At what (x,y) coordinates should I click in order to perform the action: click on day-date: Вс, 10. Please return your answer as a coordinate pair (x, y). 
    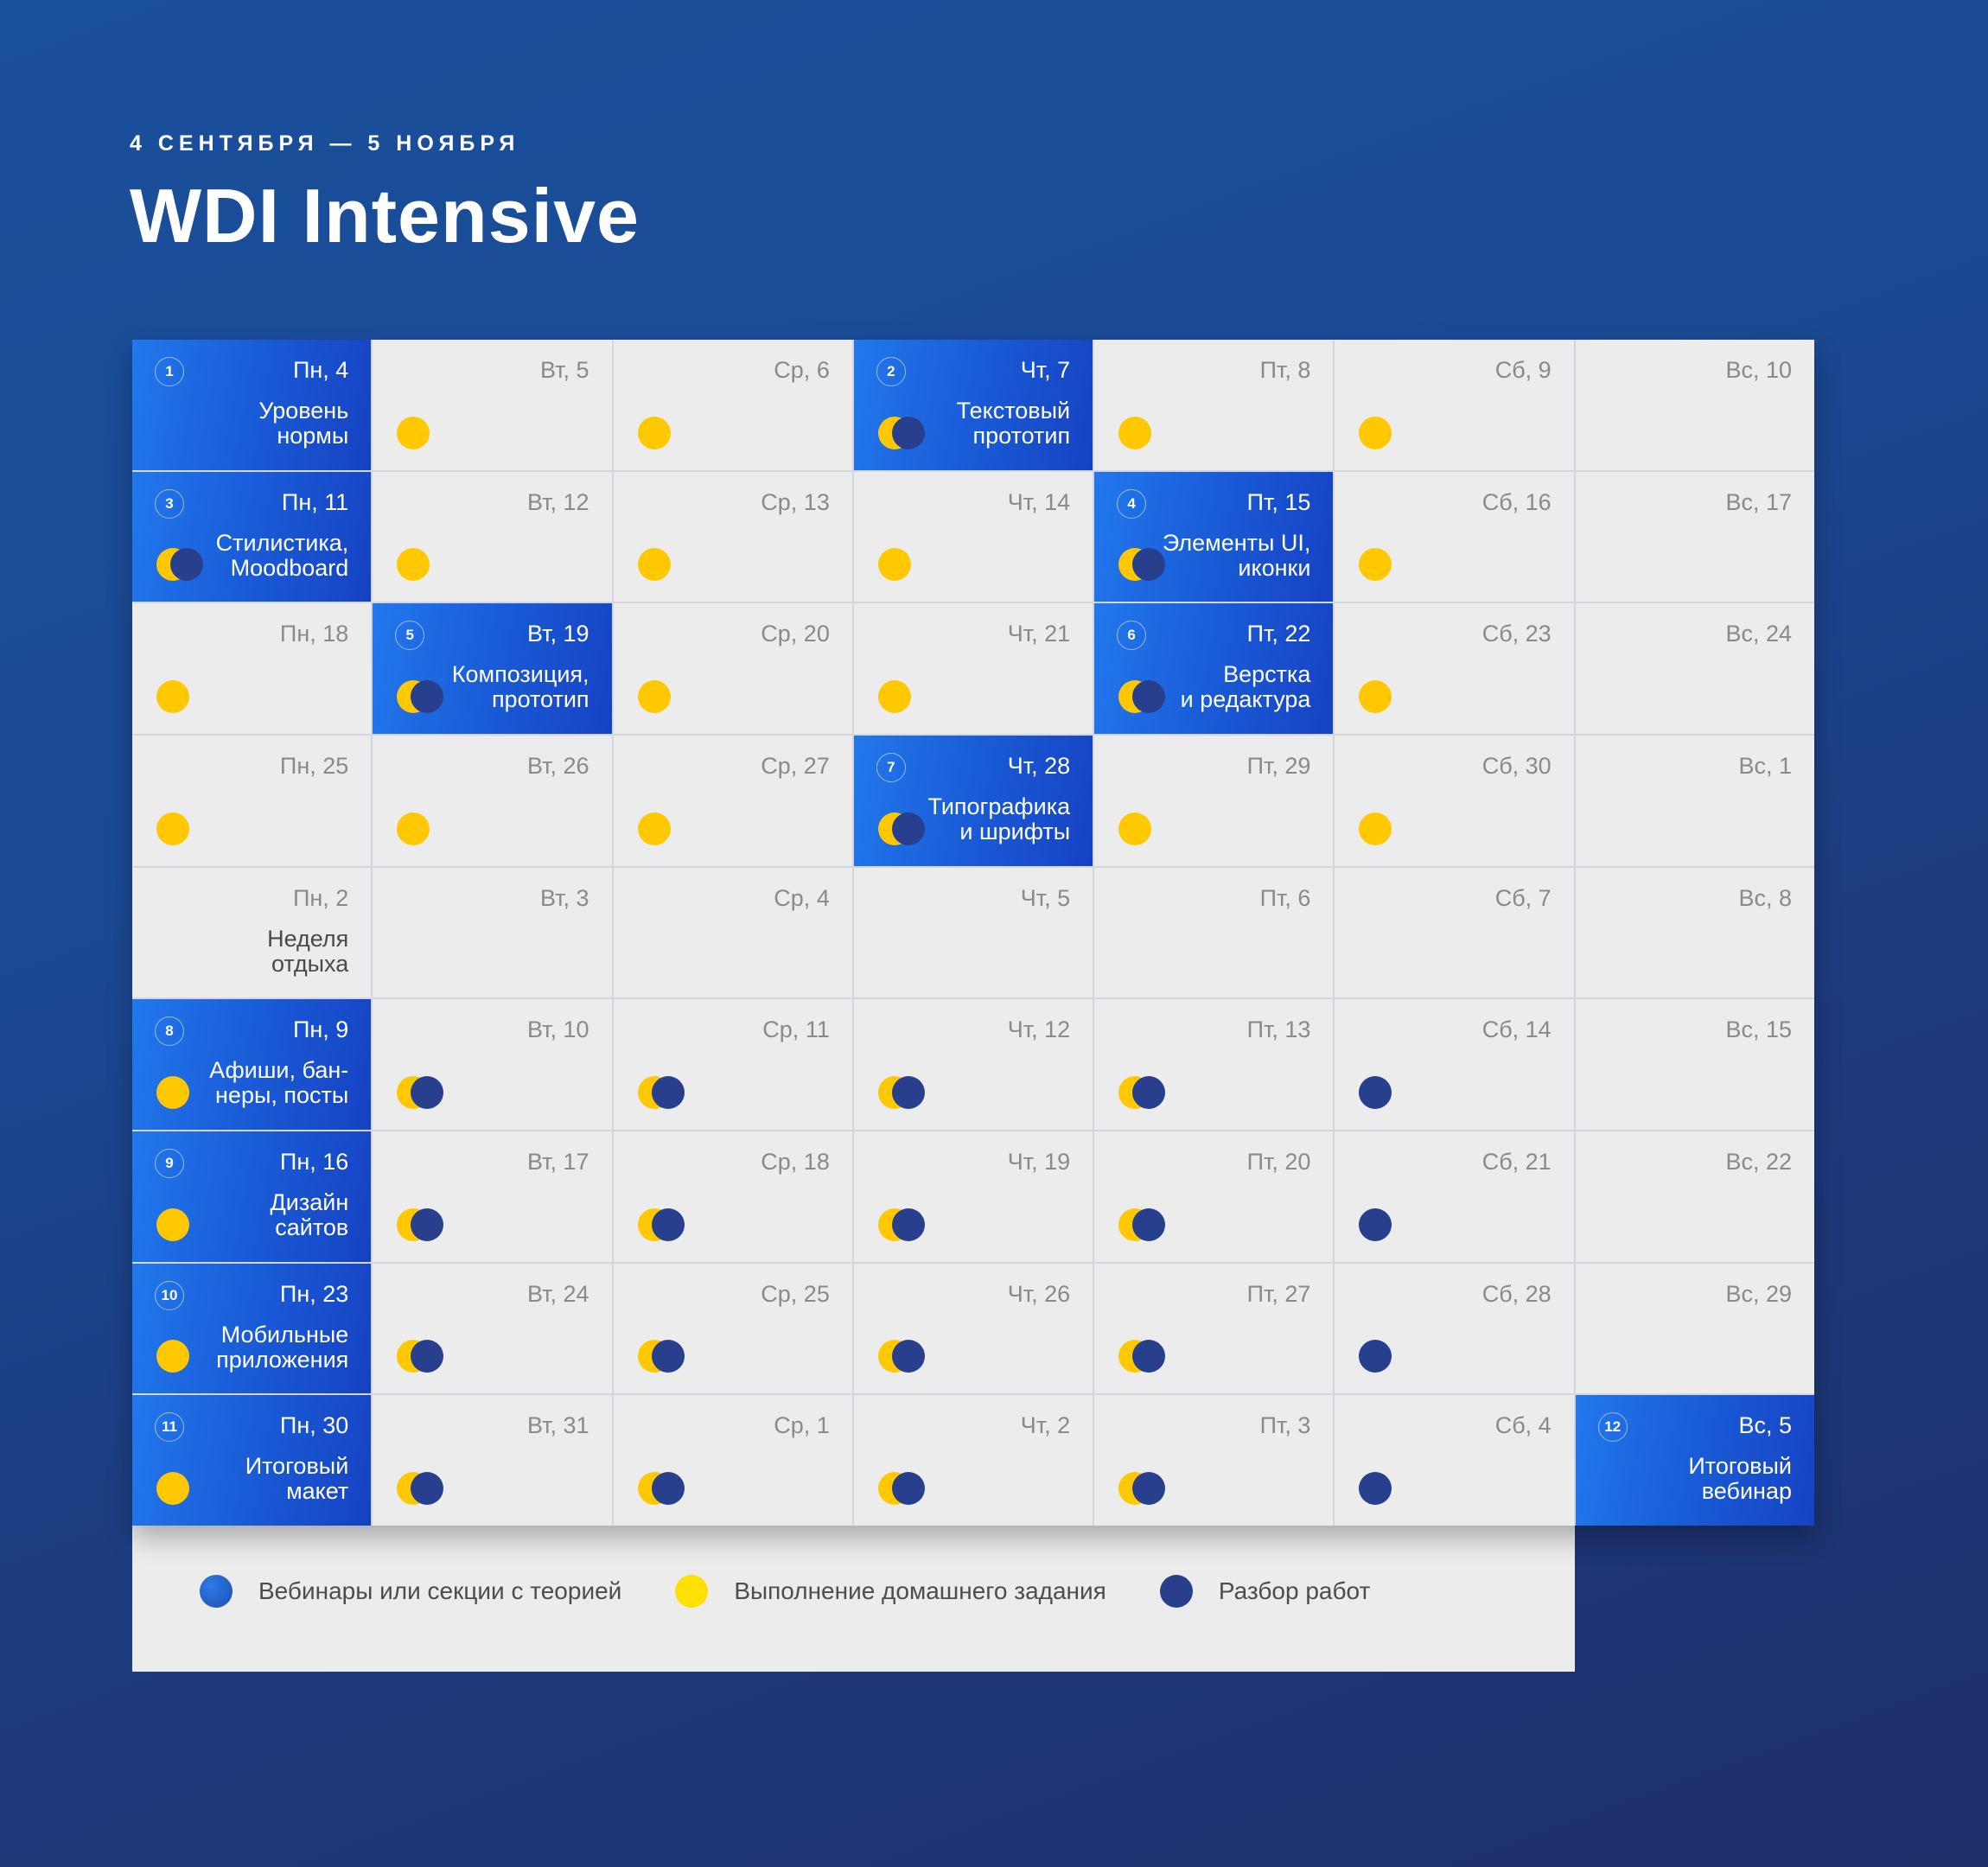
    Looking at the image, I should click on (1758, 370).